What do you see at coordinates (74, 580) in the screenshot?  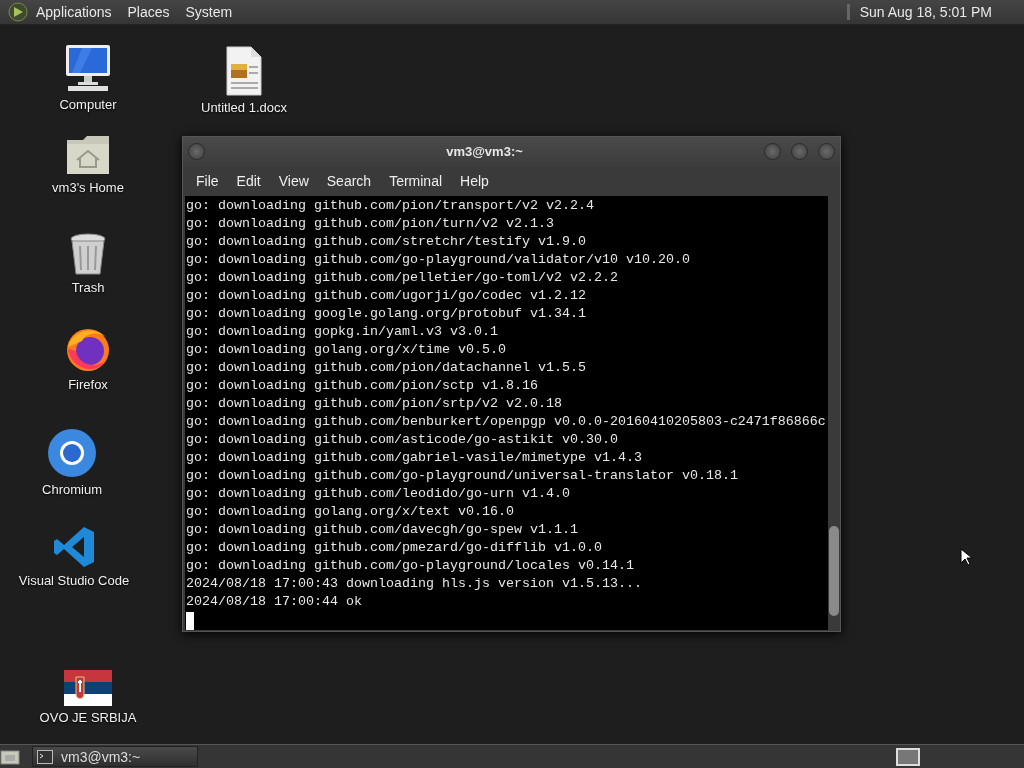 I see `icon-label: Visual Studio Code` at bounding box center [74, 580].